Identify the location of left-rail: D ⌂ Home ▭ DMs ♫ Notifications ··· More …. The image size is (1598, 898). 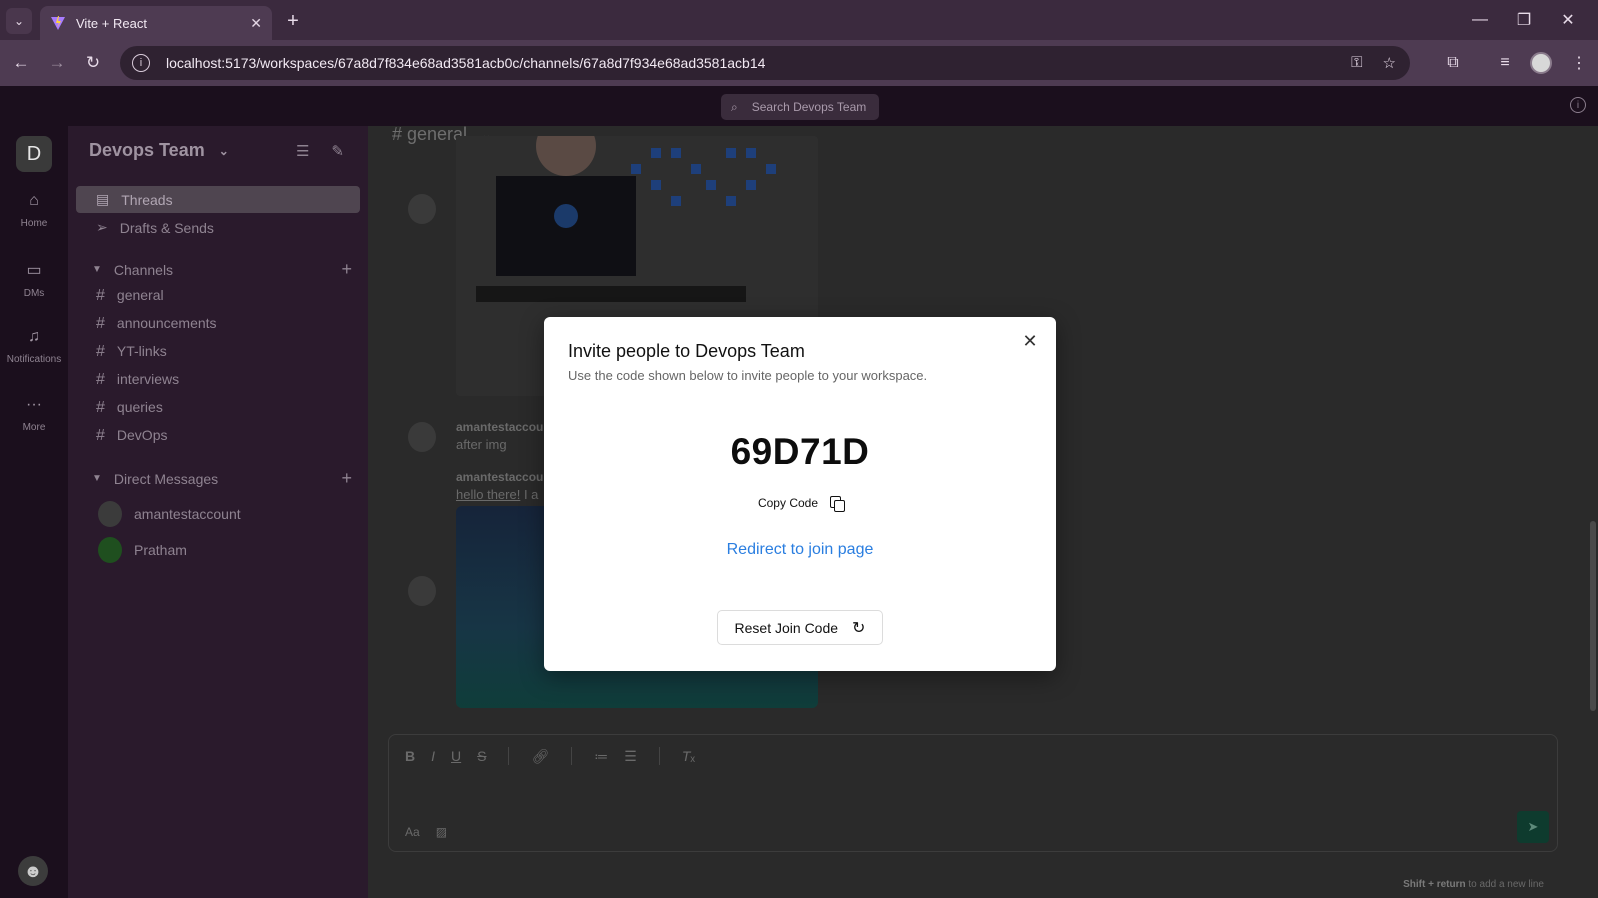
(34, 512).